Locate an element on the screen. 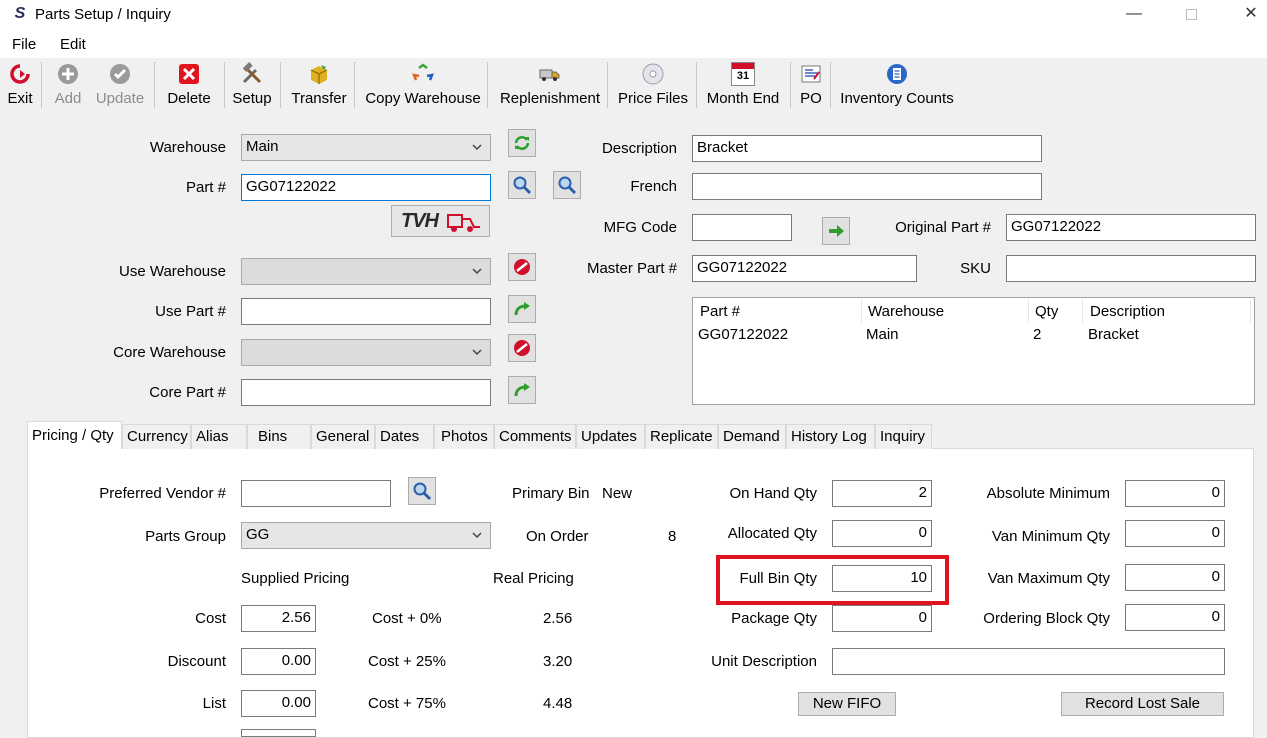  tab-demand: Demand is located at coordinates (752, 436).